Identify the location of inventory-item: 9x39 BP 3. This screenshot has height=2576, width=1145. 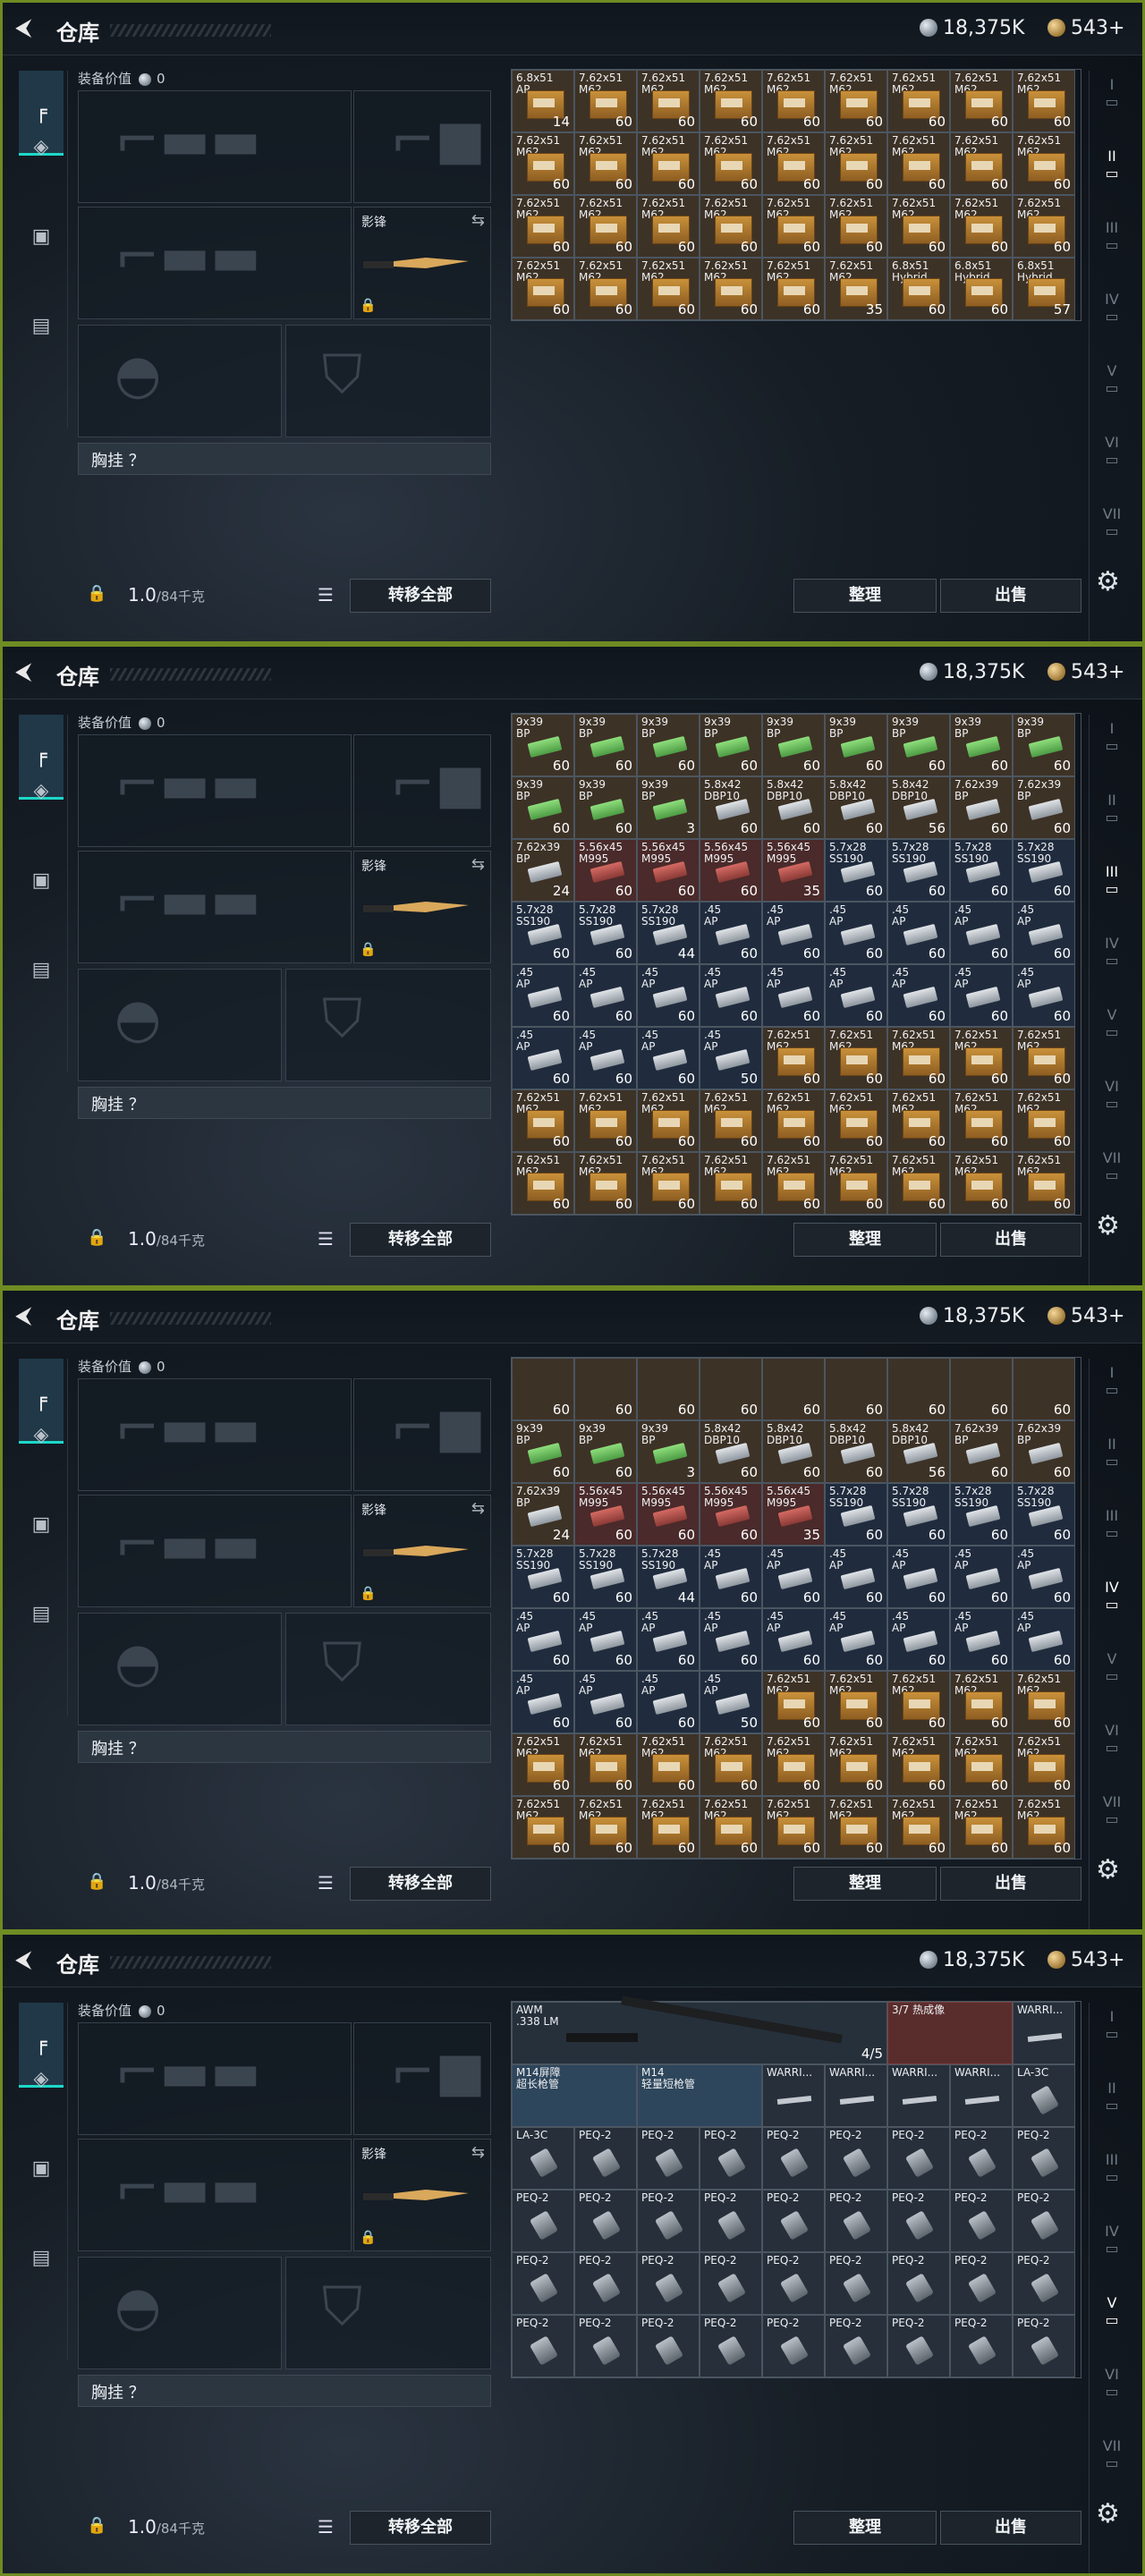
(668, 1451).